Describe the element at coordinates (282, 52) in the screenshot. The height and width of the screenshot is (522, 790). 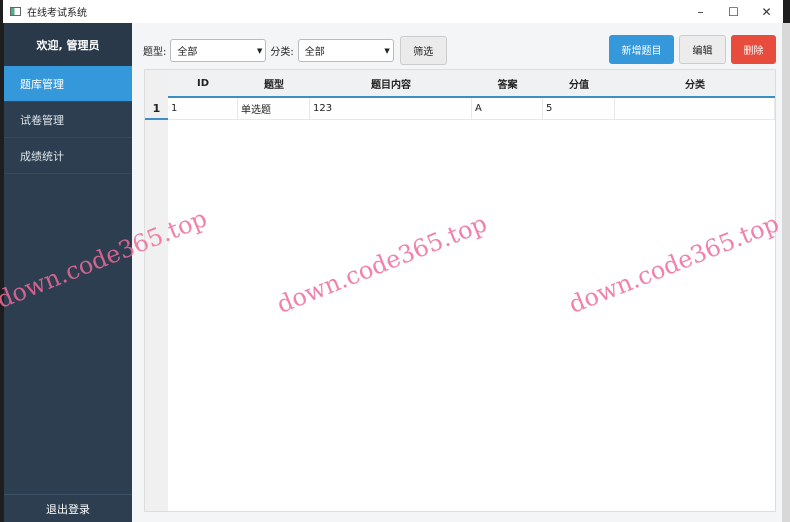
I see `category-label: 分类:` at that location.